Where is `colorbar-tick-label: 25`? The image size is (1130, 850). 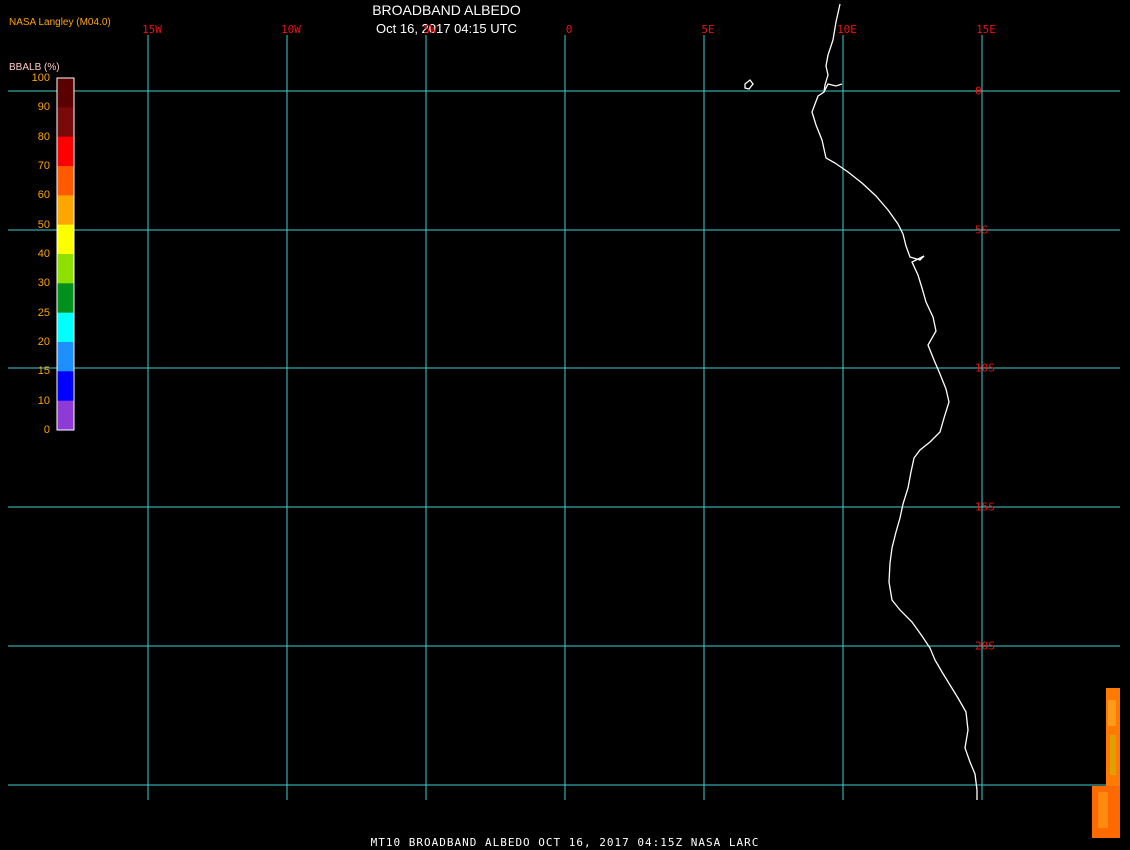 colorbar-tick-label: 25 is located at coordinates (43, 312).